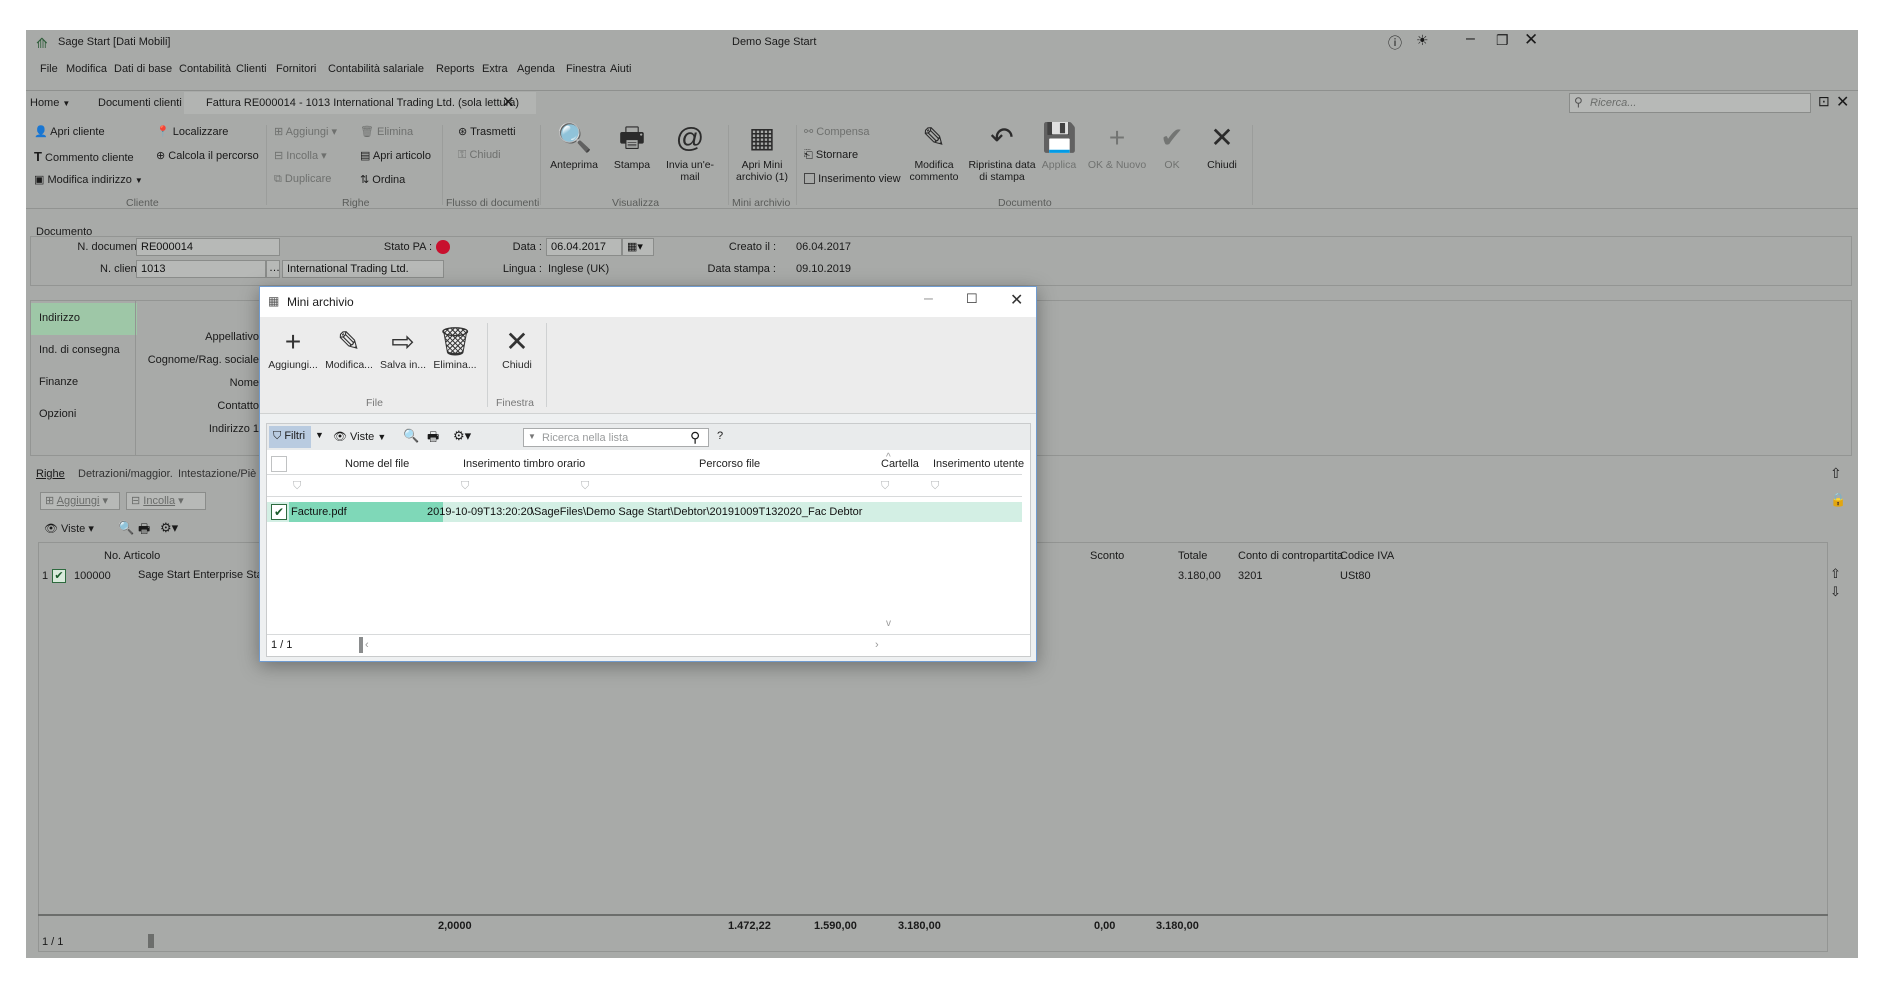 The width and height of the screenshot is (1884, 985). I want to click on tab-home: Home ▼, so click(50, 103).